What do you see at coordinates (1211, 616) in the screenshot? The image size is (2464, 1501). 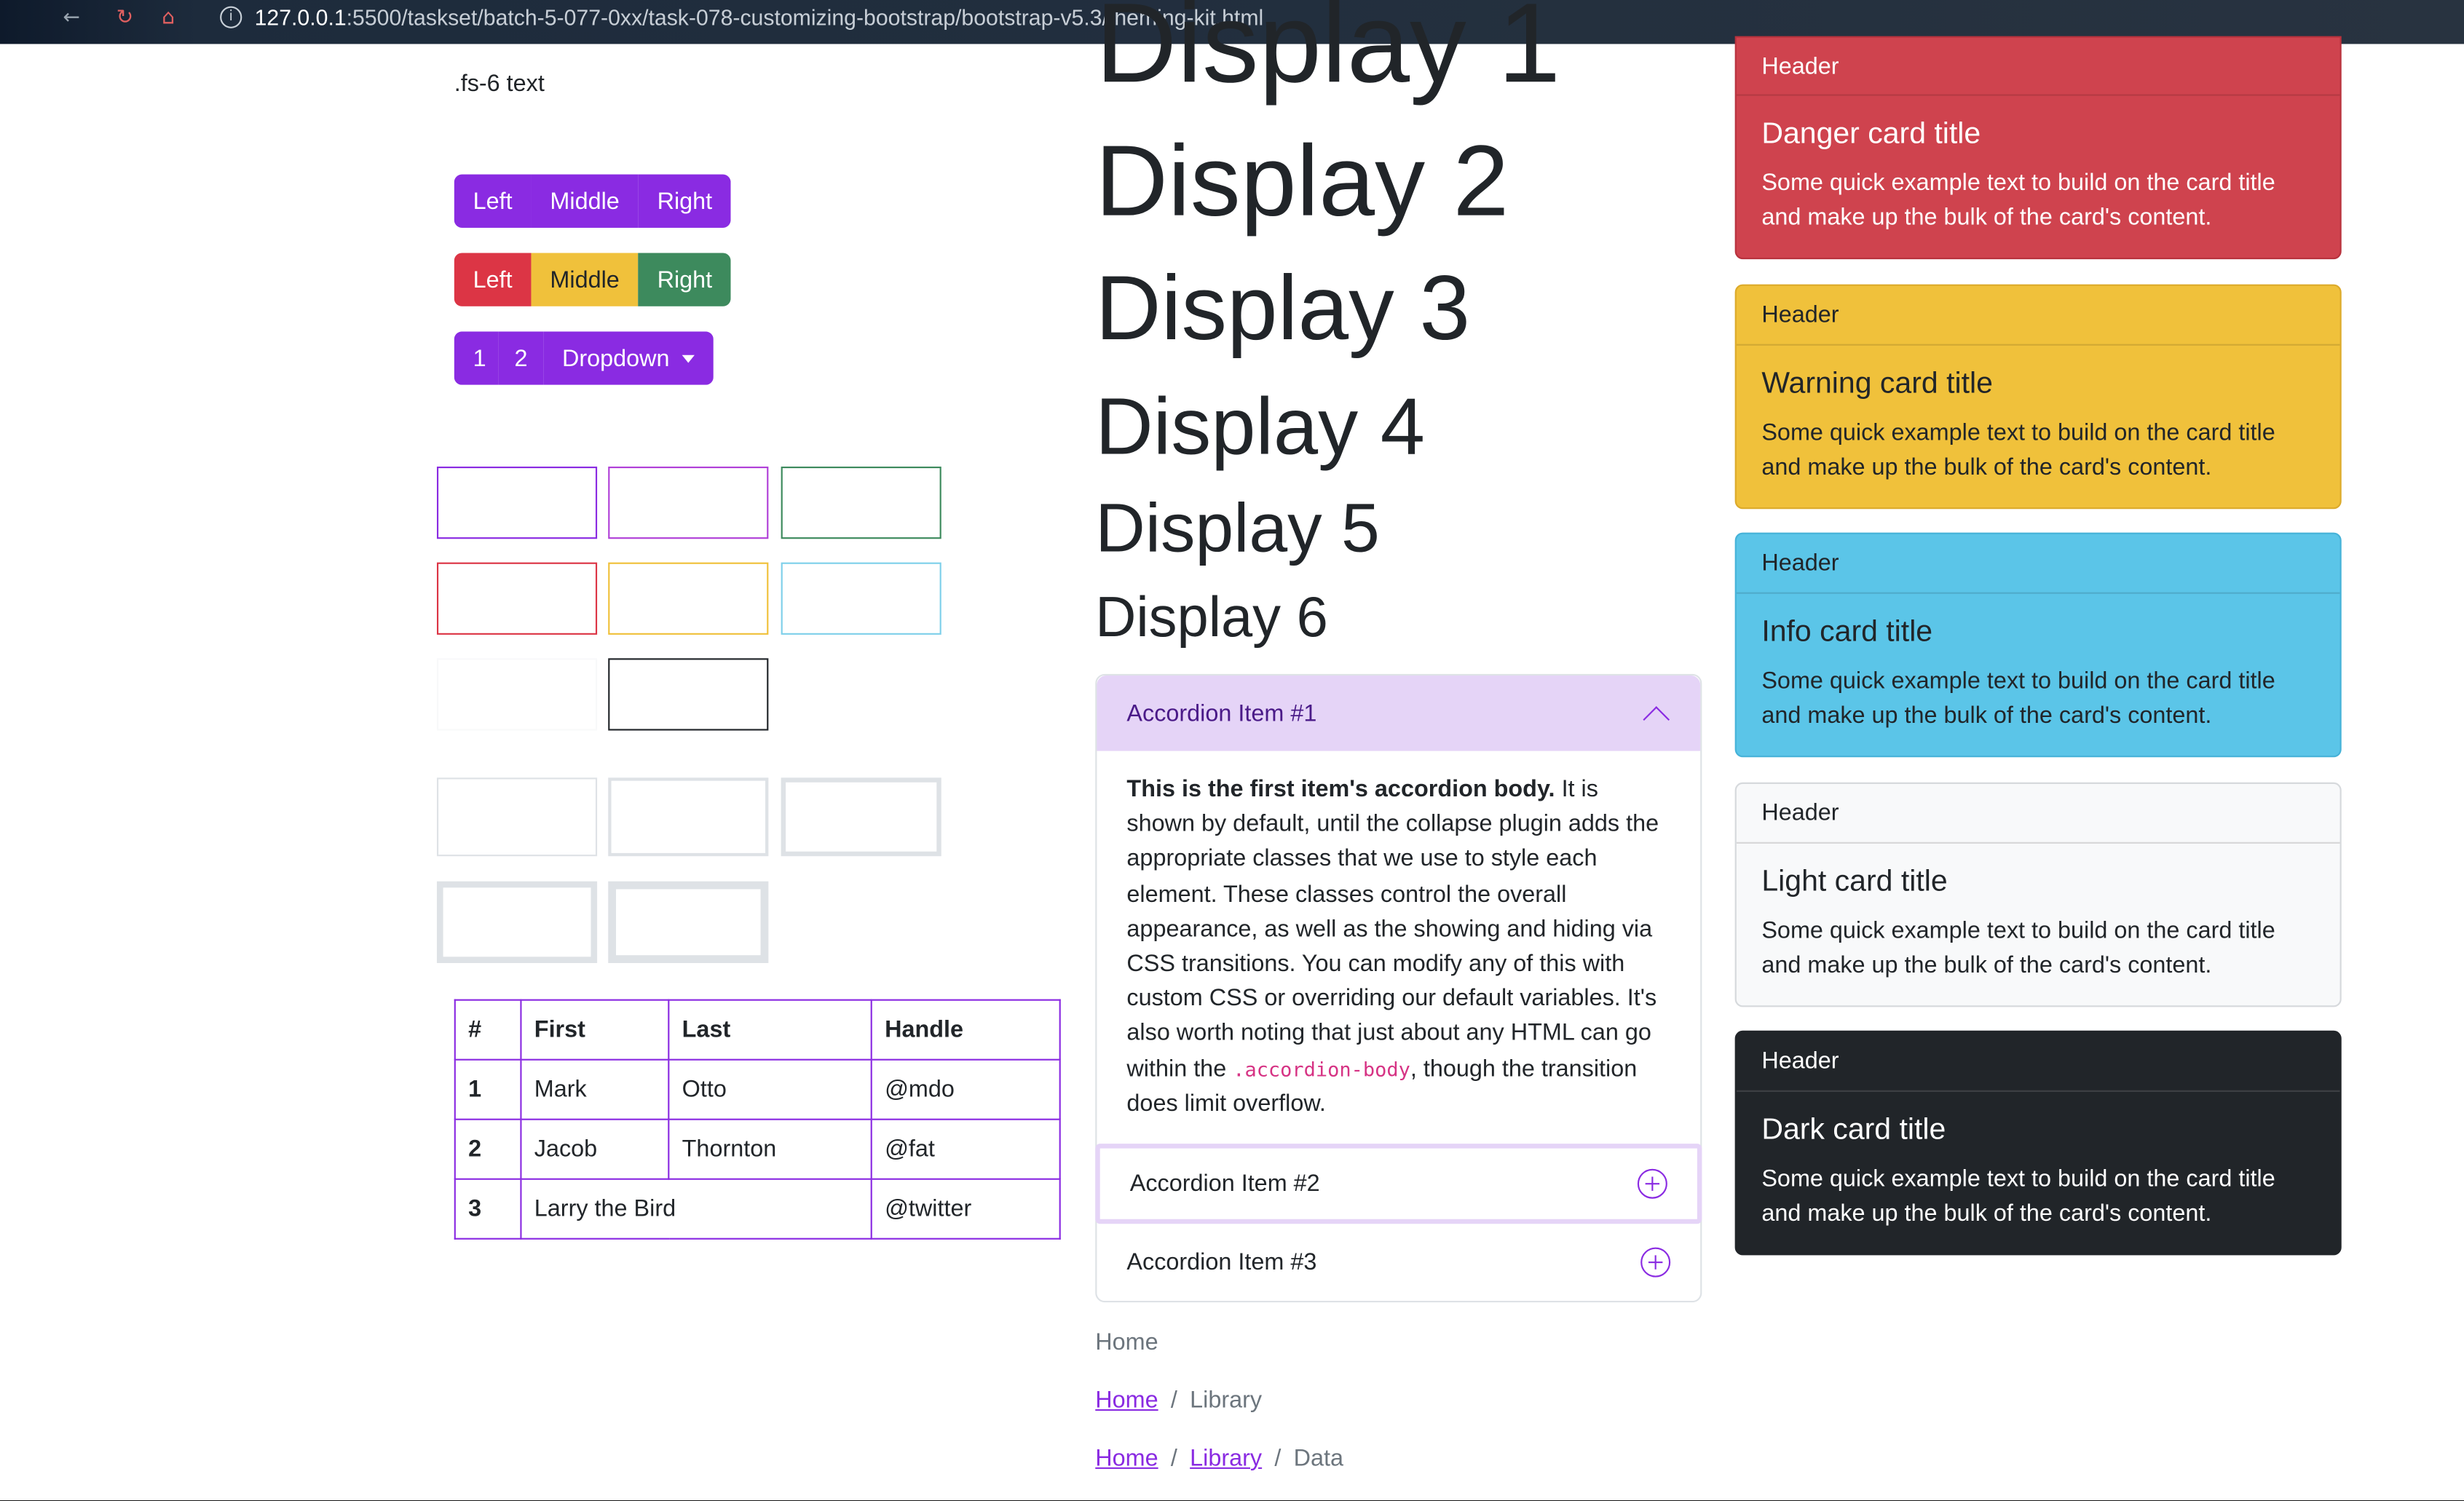 I see `display-6: Display 6` at bounding box center [1211, 616].